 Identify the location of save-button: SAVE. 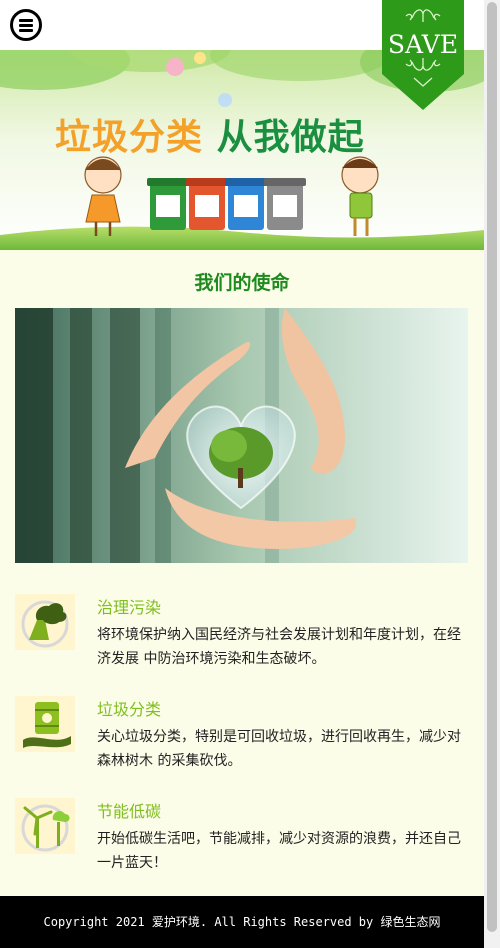
(423, 55).